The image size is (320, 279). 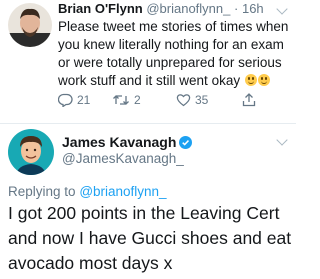 I want to click on replying-to-label: Replying to, so click(x=42, y=191).